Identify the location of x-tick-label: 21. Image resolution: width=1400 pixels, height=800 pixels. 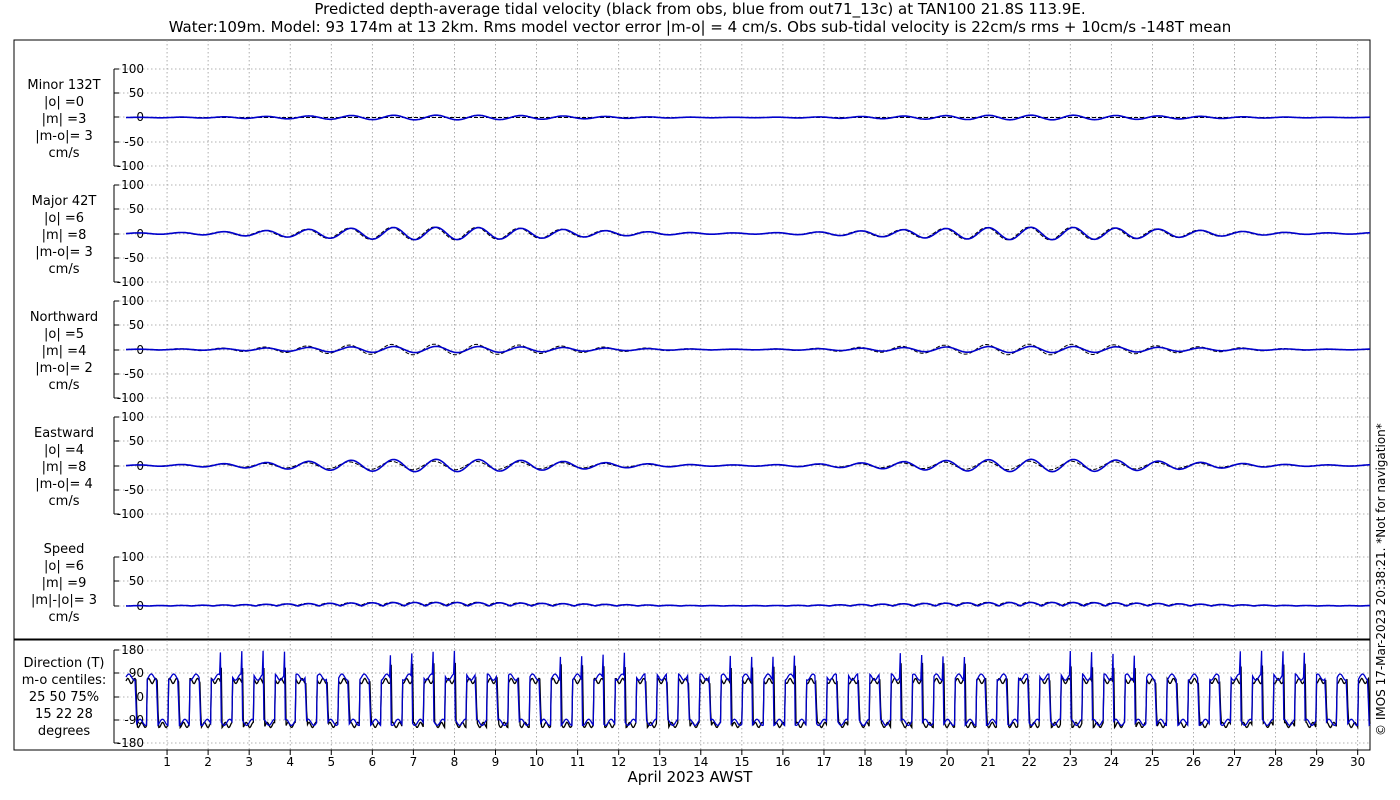
(988, 762).